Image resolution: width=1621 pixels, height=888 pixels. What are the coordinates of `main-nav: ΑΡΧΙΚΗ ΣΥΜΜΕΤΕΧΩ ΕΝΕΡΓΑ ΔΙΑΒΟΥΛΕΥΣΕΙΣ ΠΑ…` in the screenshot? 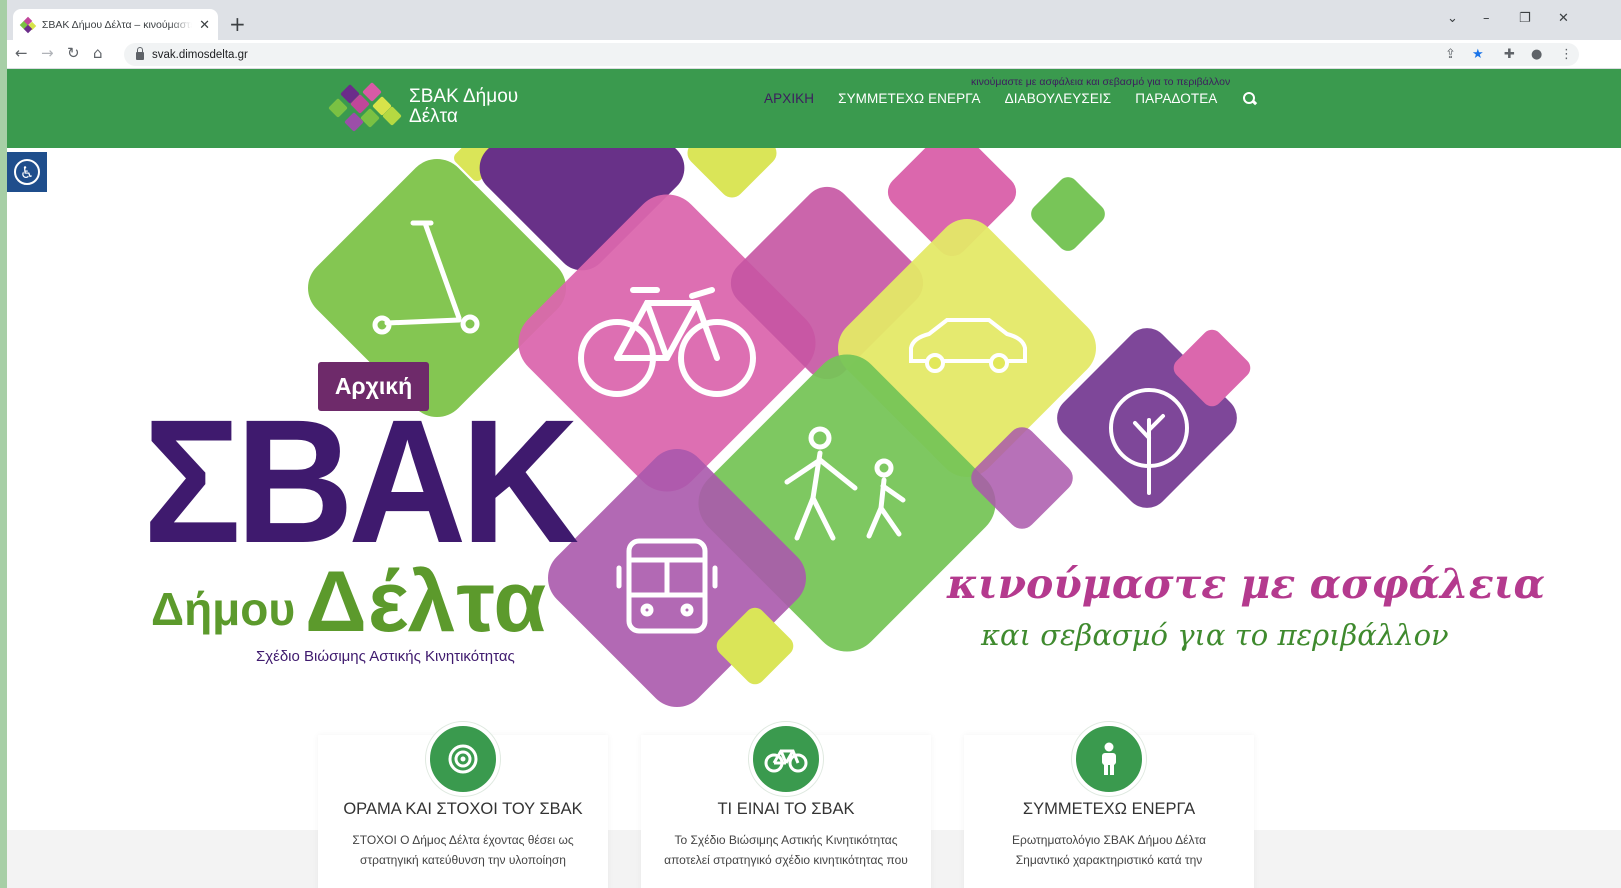 It's located at (1010, 98).